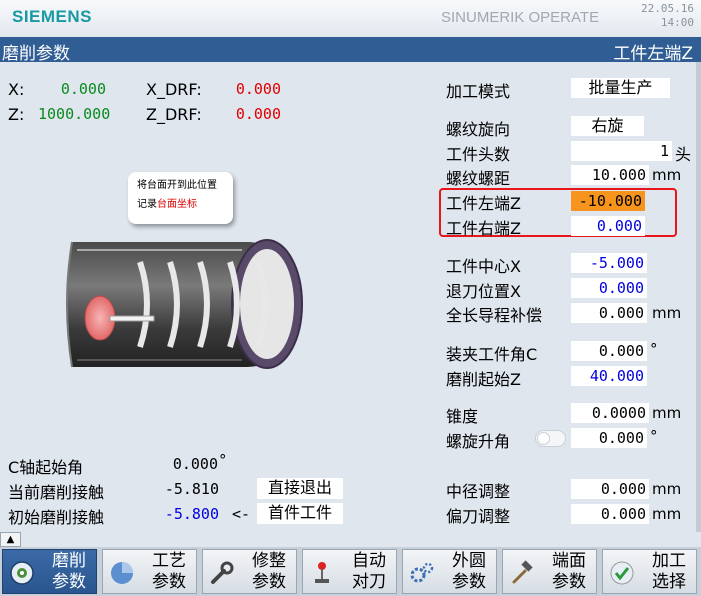 Image resolution: width=701 pixels, height=596 pixels. I want to click on right-end-label: 工件右端Z, so click(483, 228).